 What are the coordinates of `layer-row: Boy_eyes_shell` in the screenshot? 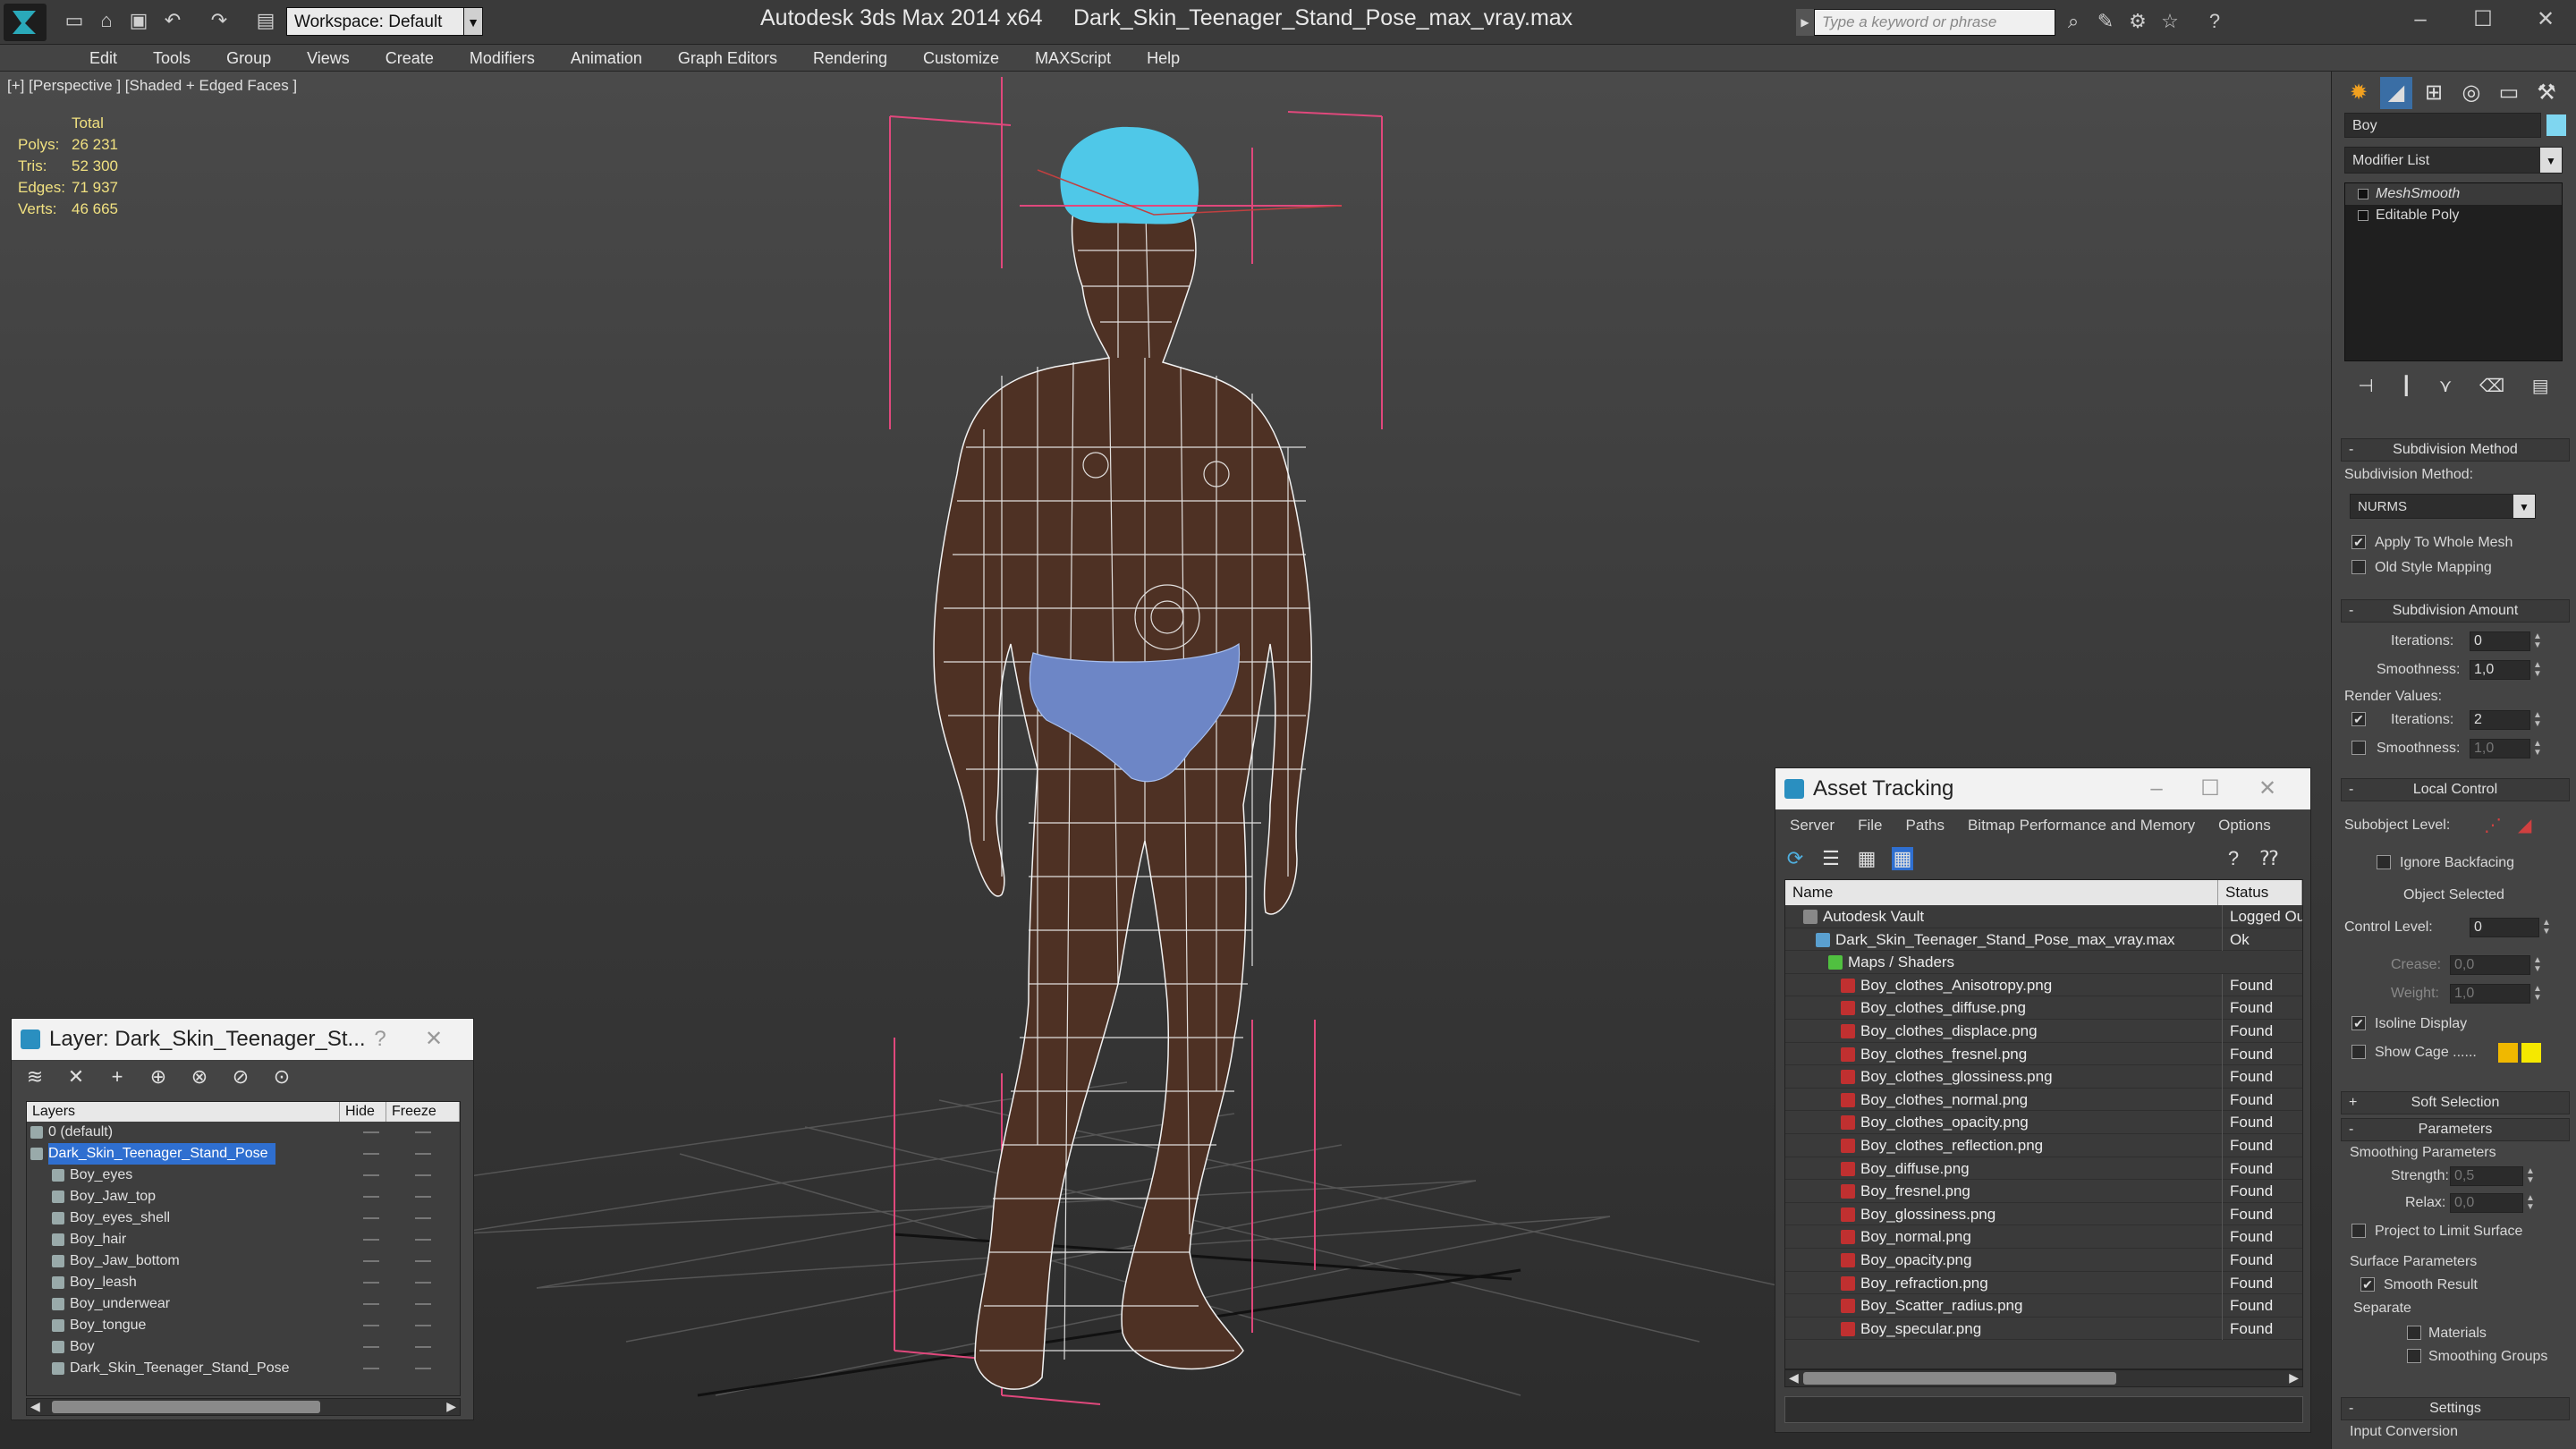 It's located at (243, 1218).